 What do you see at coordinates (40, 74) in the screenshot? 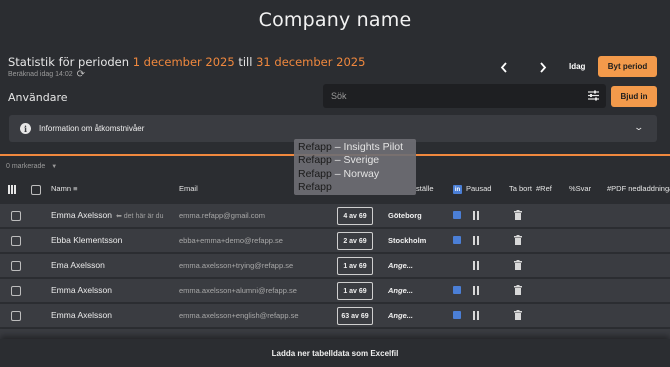
I see `calculated-text: Beräknad idag 14:02` at bounding box center [40, 74].